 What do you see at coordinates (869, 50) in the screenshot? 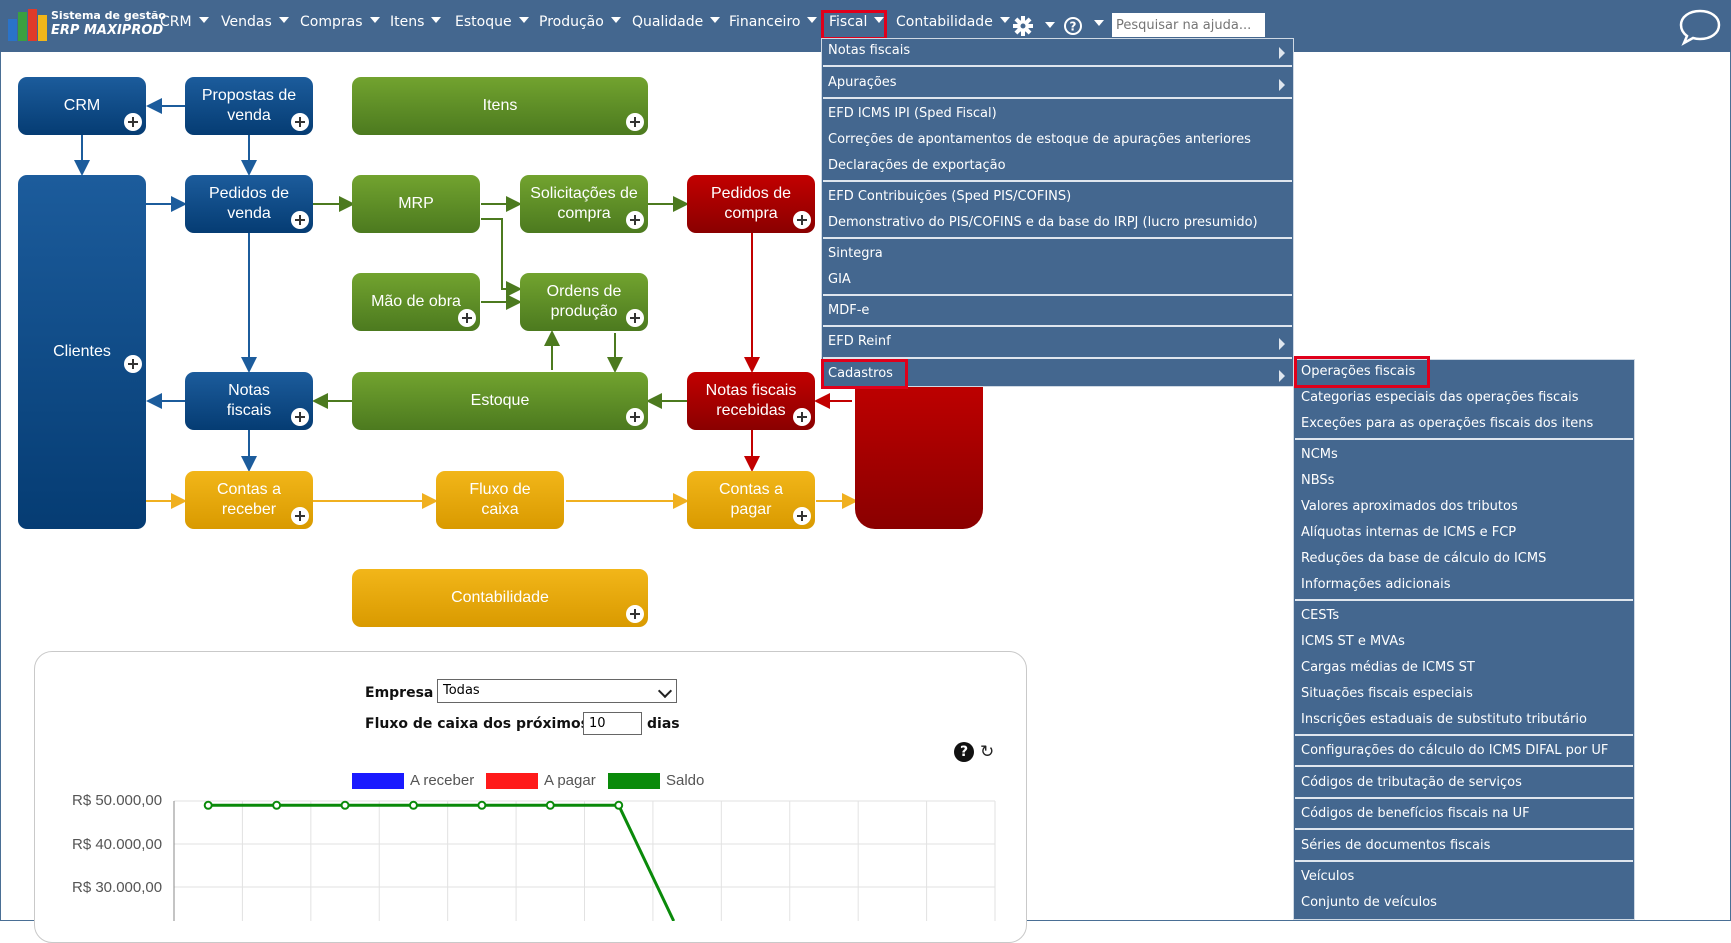
I see `menu-notas-fiscais: Notas fiscais` at bounding box center [869, 50].